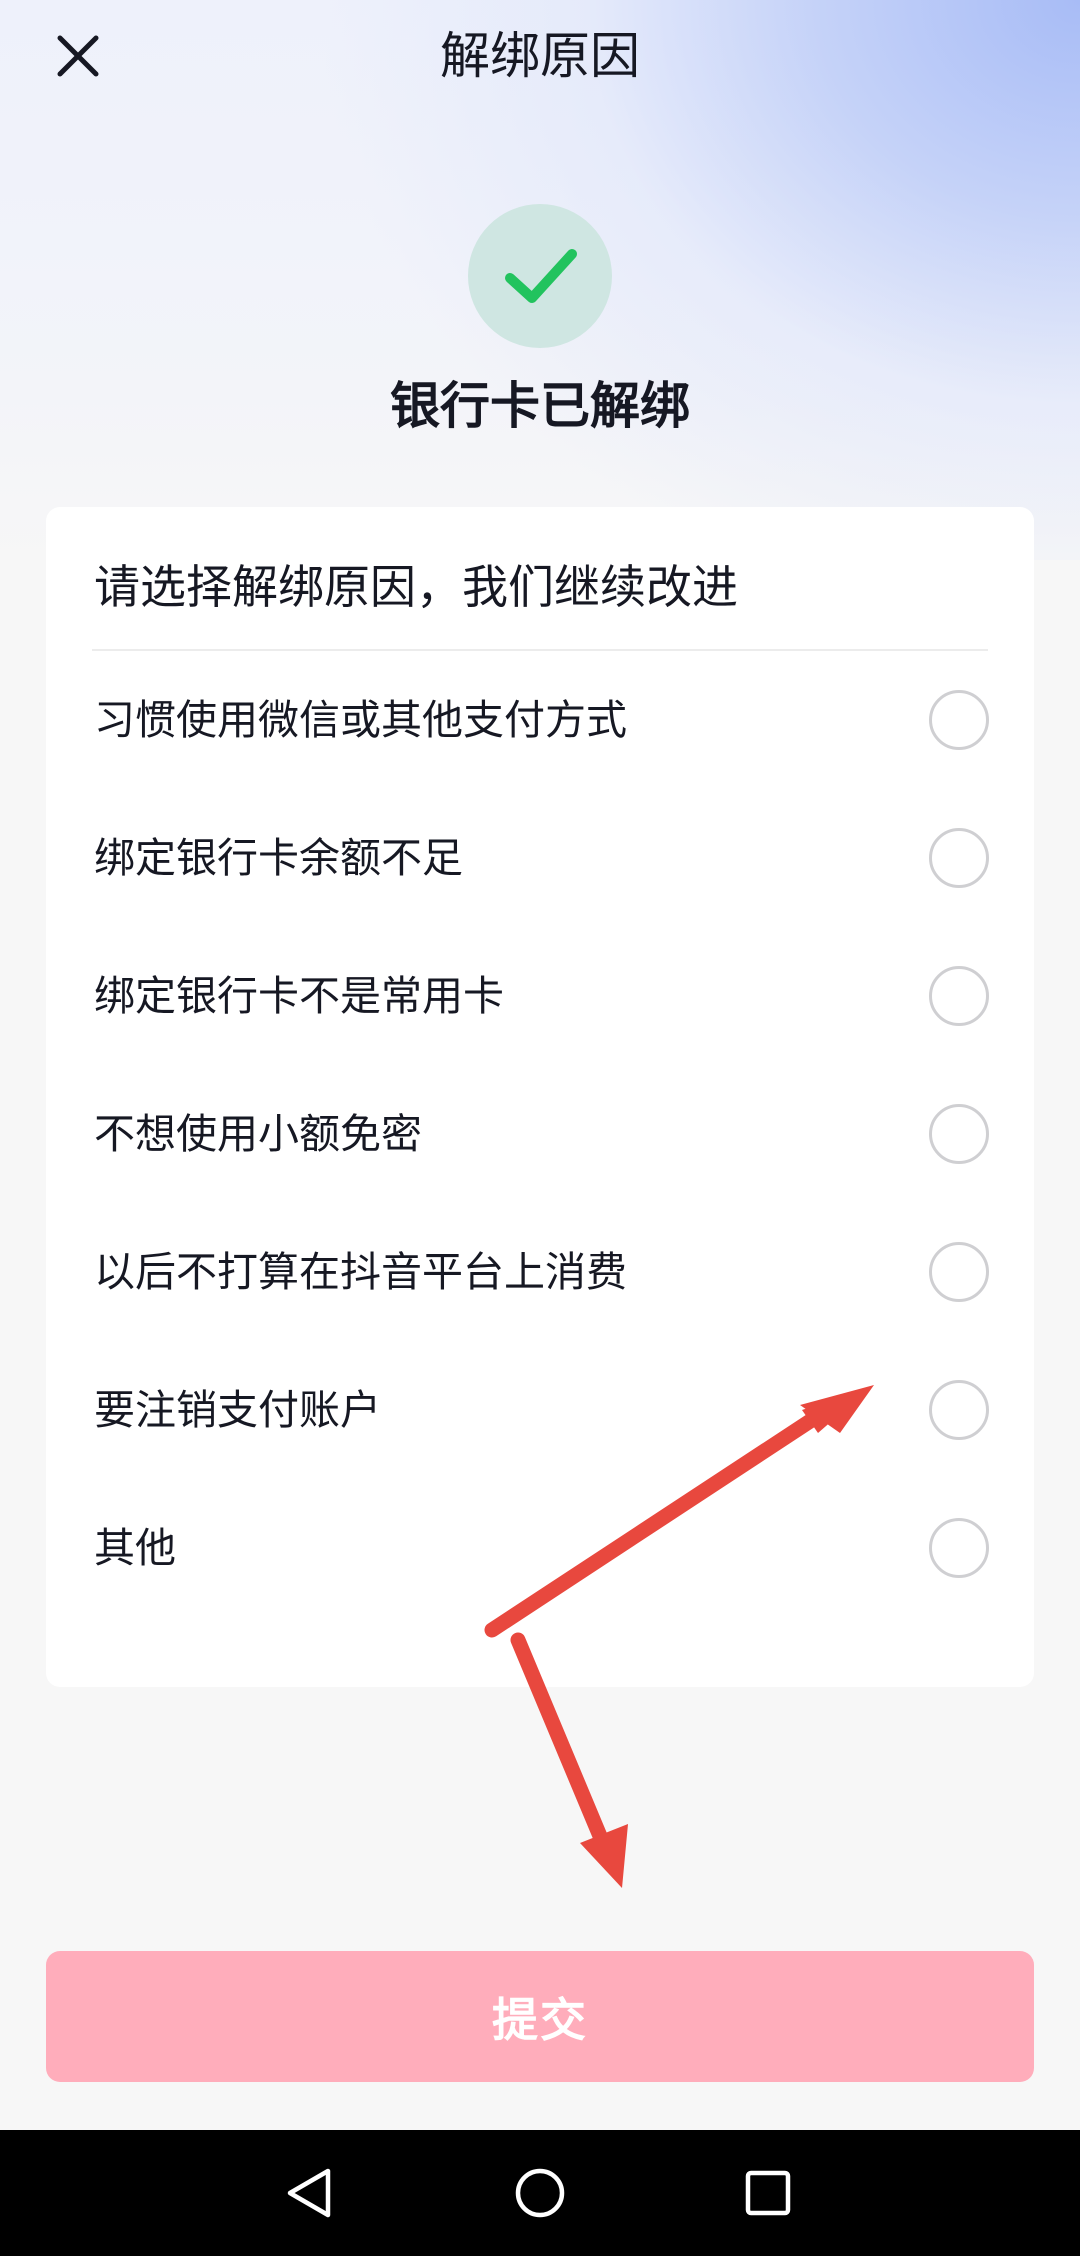  I want to click on option-label: 绑定银行卡不是常用卡, so click(299, 996).